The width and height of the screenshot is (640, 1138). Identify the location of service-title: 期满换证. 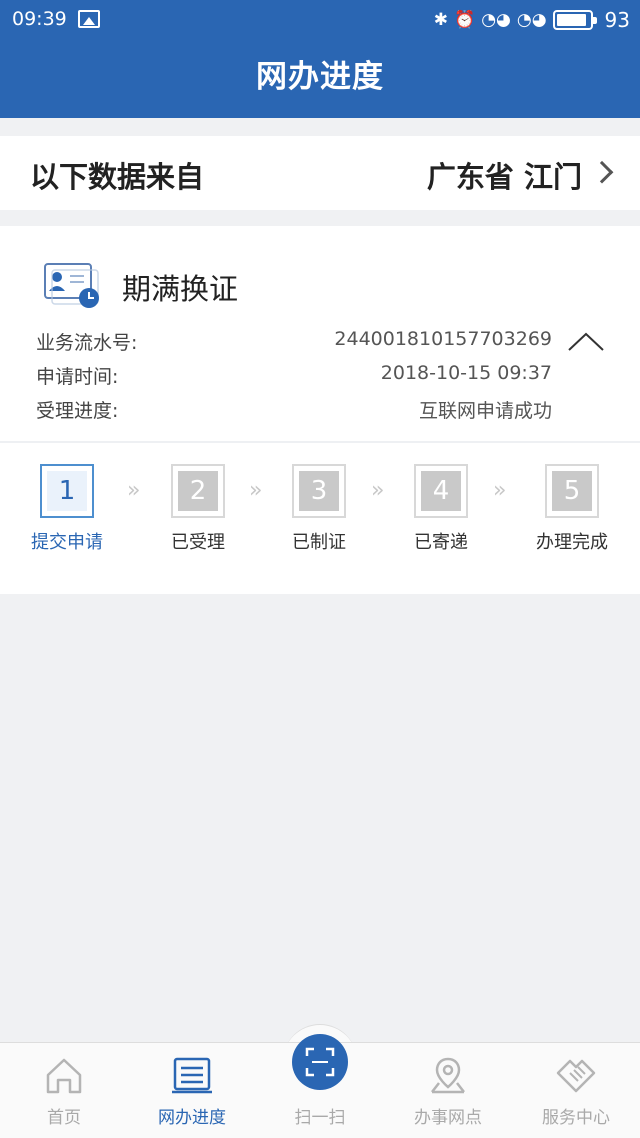
(180, 289).